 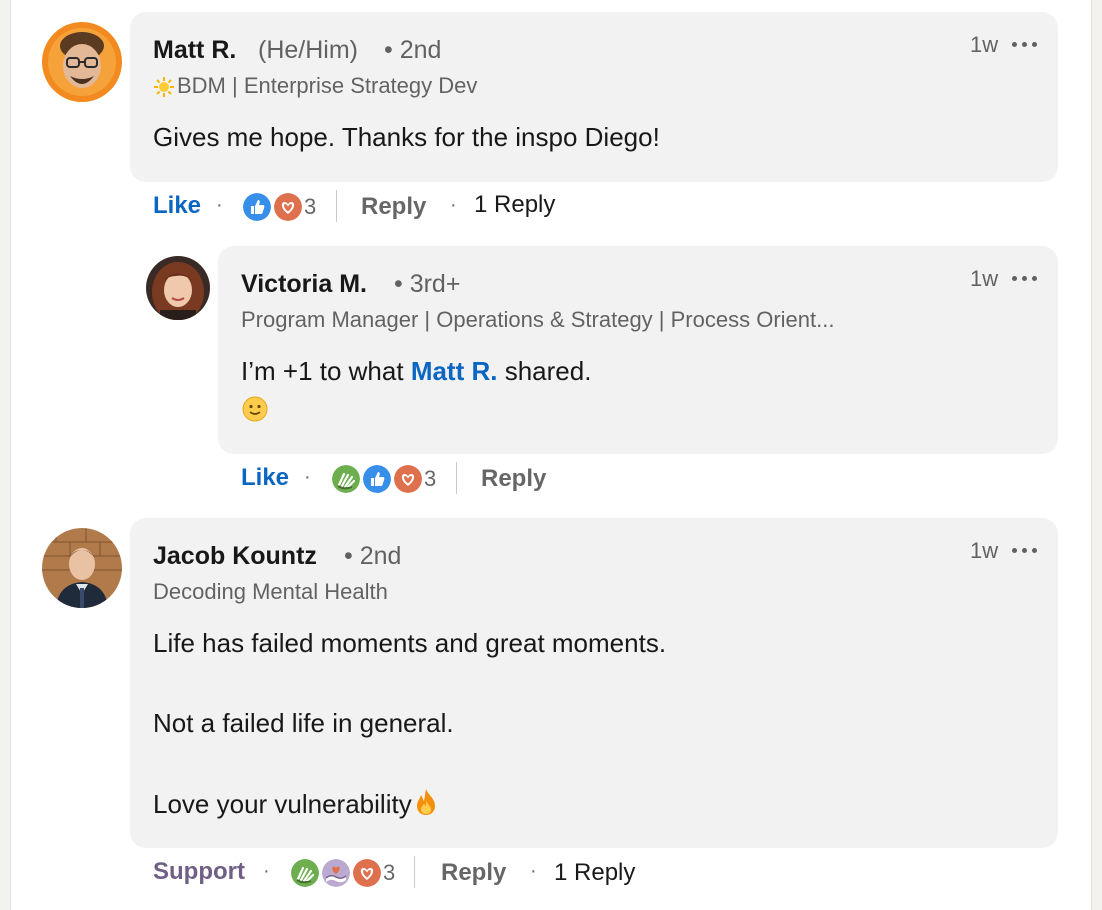 I want to click on author-name: Matt R., so click(x=194, y=50).